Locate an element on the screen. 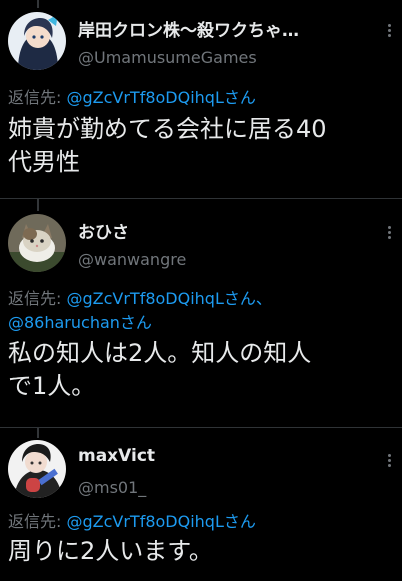 This screenshot has height=581, width=402. tweet-text-line: 代男性 is located at coordinates (44, 162).